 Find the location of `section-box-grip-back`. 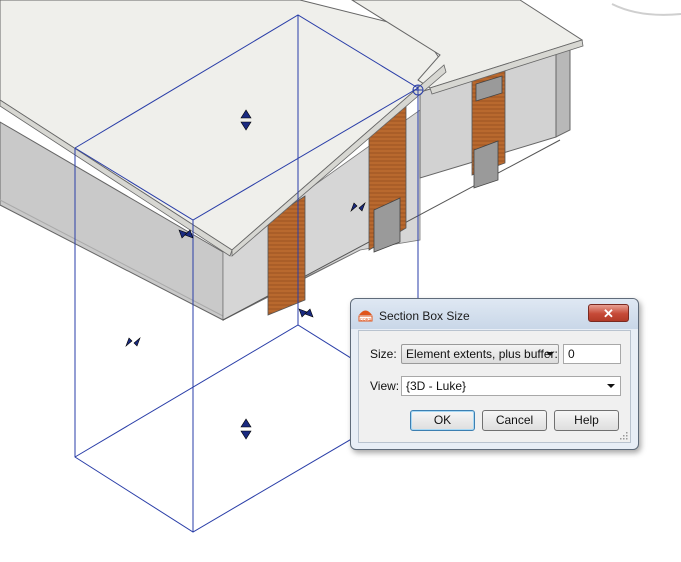

section-box-grip-back is located at coordinates (306, 313).